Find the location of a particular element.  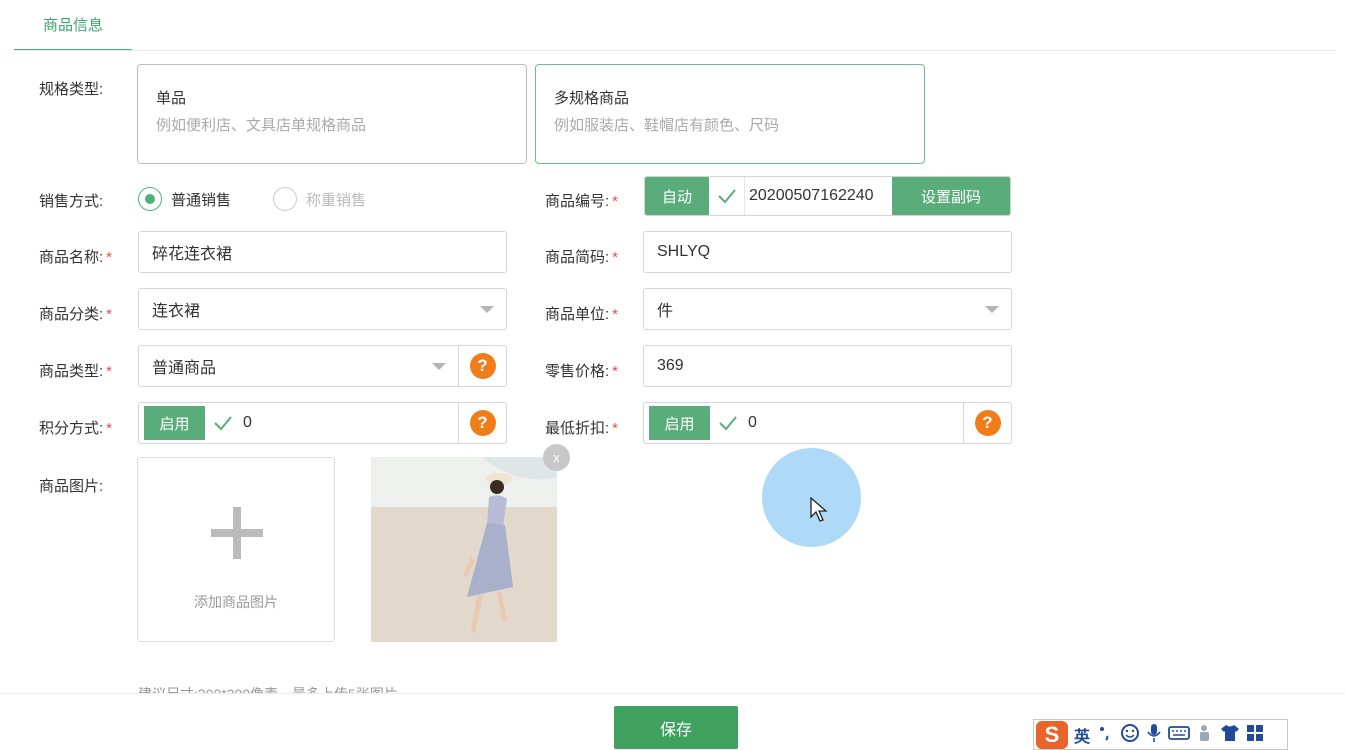

spec-option-desc: 例如服装店、鞋帽店有颜色、尺码 is located at coordinates (667, 125).